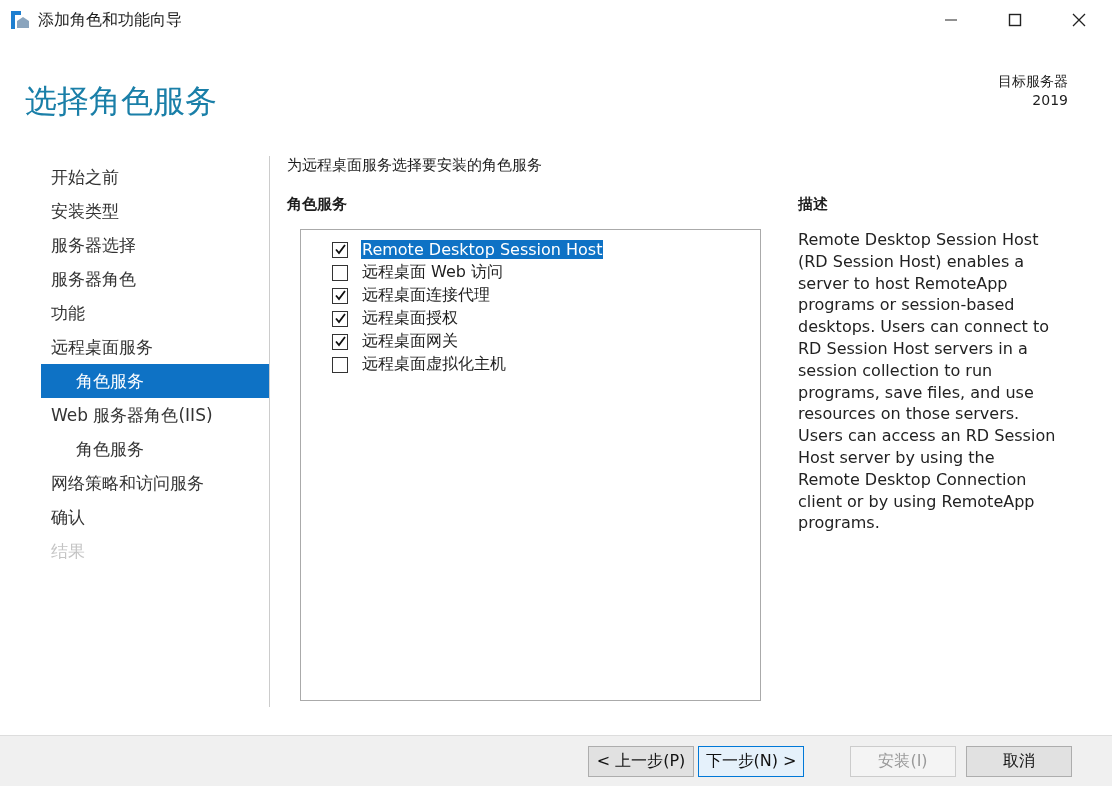  Describe the element at coordinates (134, 177) in the screenshot. I see `nav-item: 开始之前` at that location.